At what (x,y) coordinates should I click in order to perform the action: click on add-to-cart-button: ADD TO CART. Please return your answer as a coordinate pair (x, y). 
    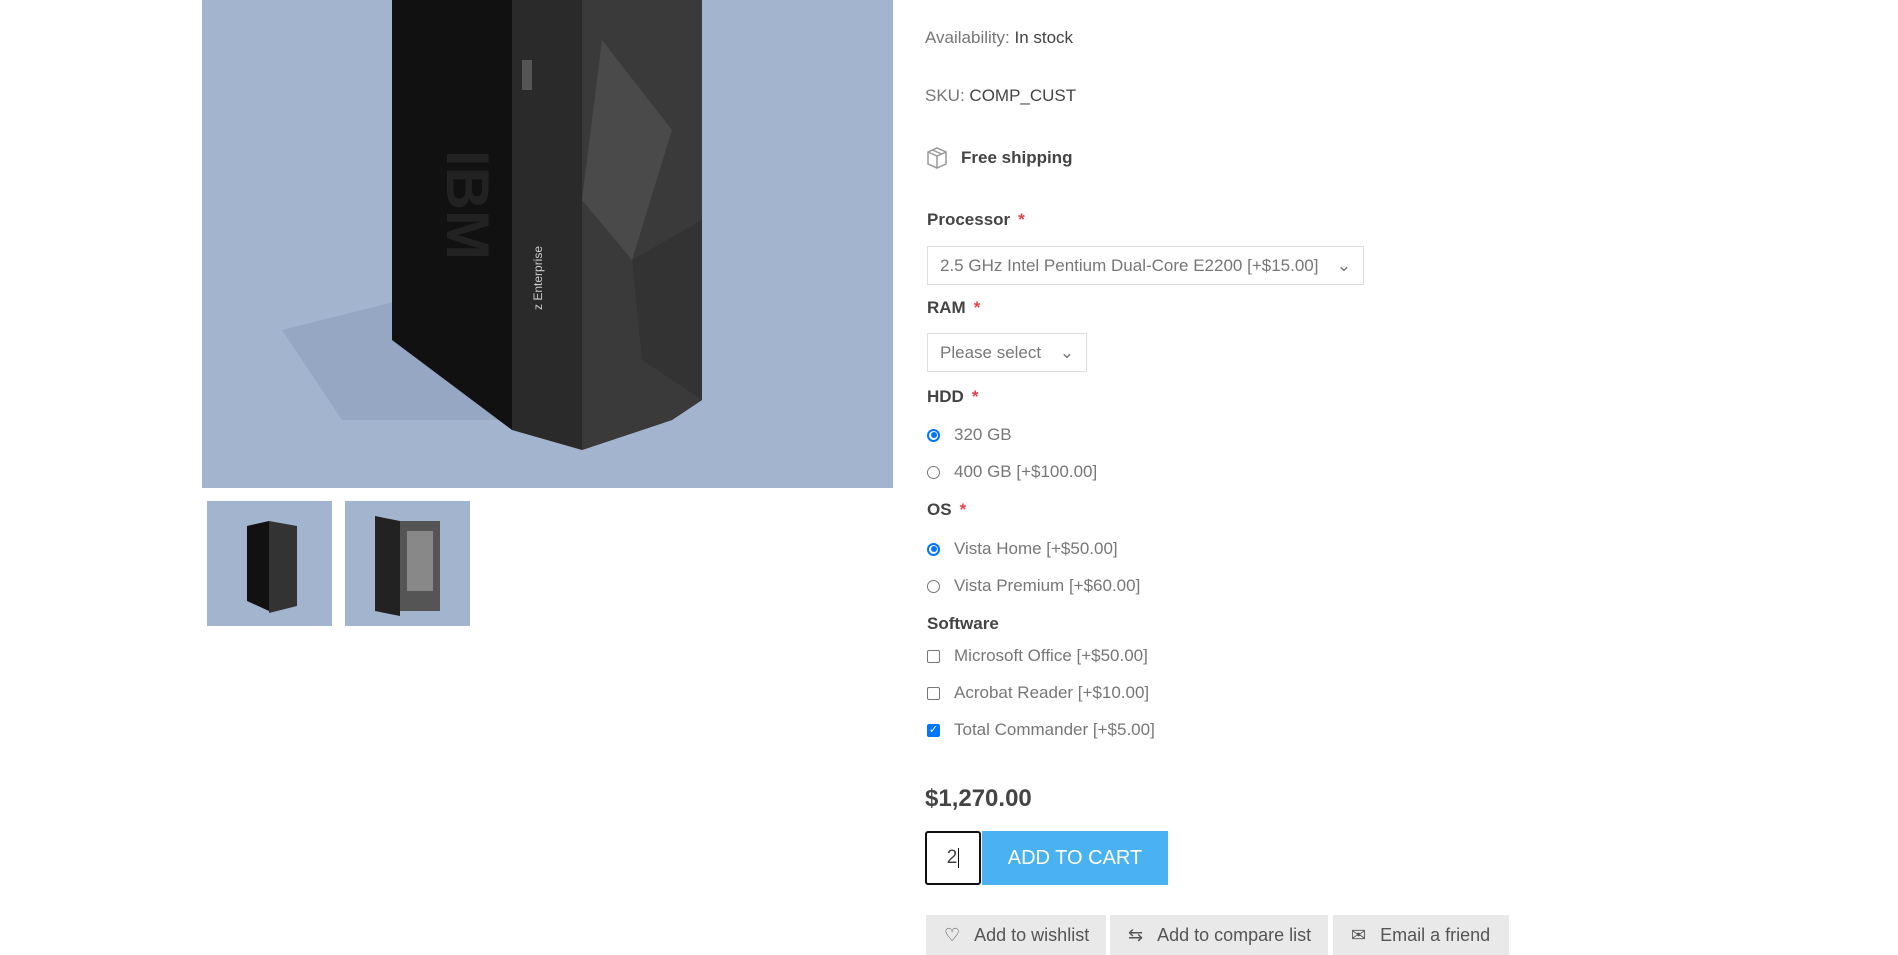
    Looking at the image, I should click on (1075, 858).